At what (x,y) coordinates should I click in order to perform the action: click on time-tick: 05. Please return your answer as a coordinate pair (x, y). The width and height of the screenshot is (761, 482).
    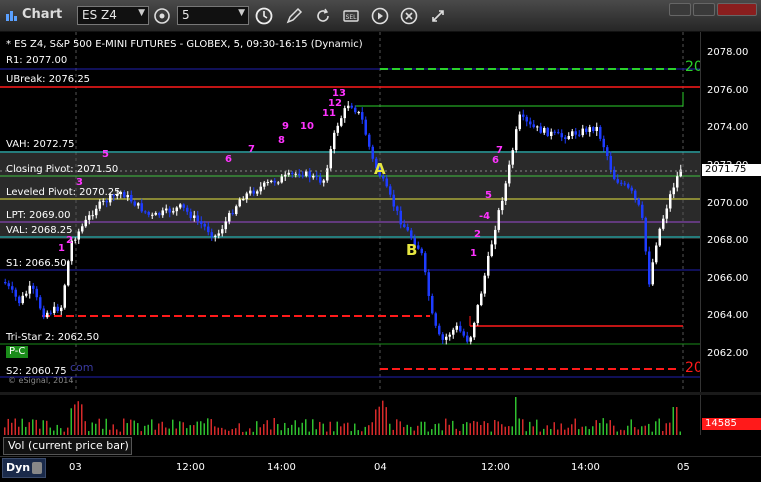
    Looking at the image, I should click on (683, 467).